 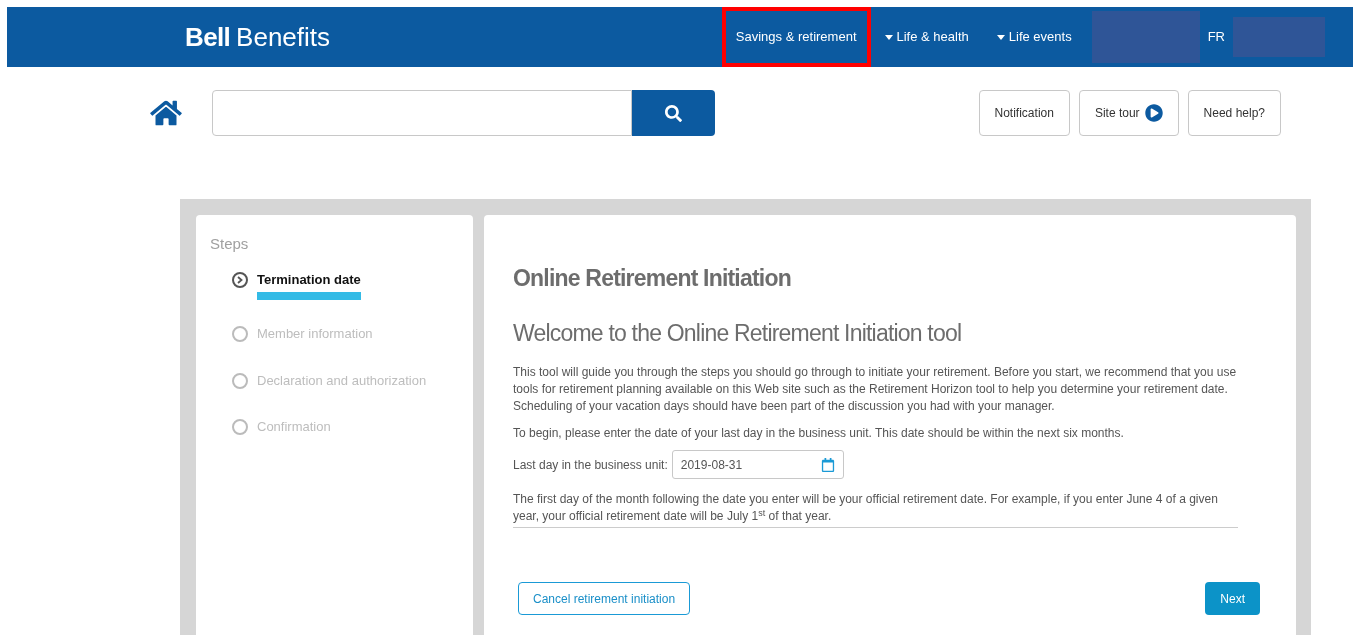 What do you see at coordinates (590, 465) in the screenshot?
I see `date-label: Last day in the business unit:` at bounding box center [590, 465].